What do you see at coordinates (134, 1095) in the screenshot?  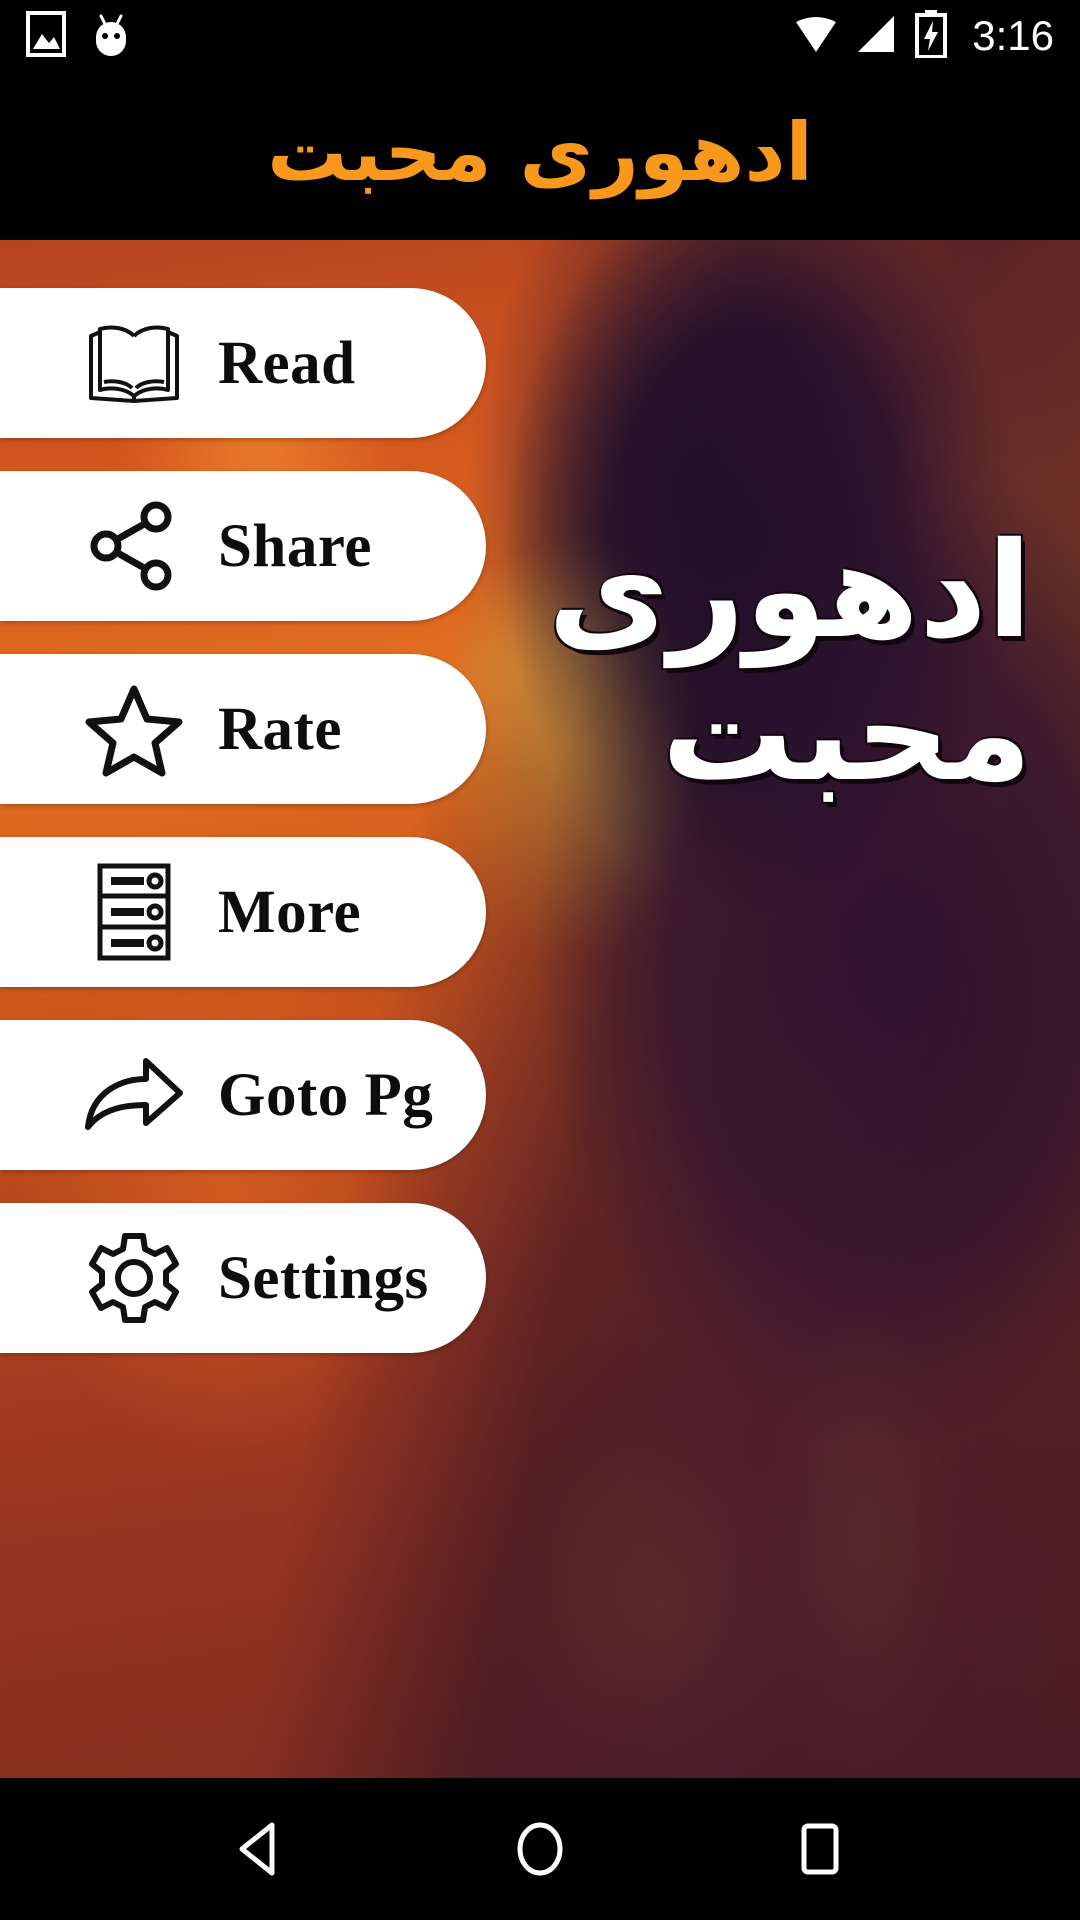 I see `curved-arrow-right-icon` at bounding box center [134, 1095].